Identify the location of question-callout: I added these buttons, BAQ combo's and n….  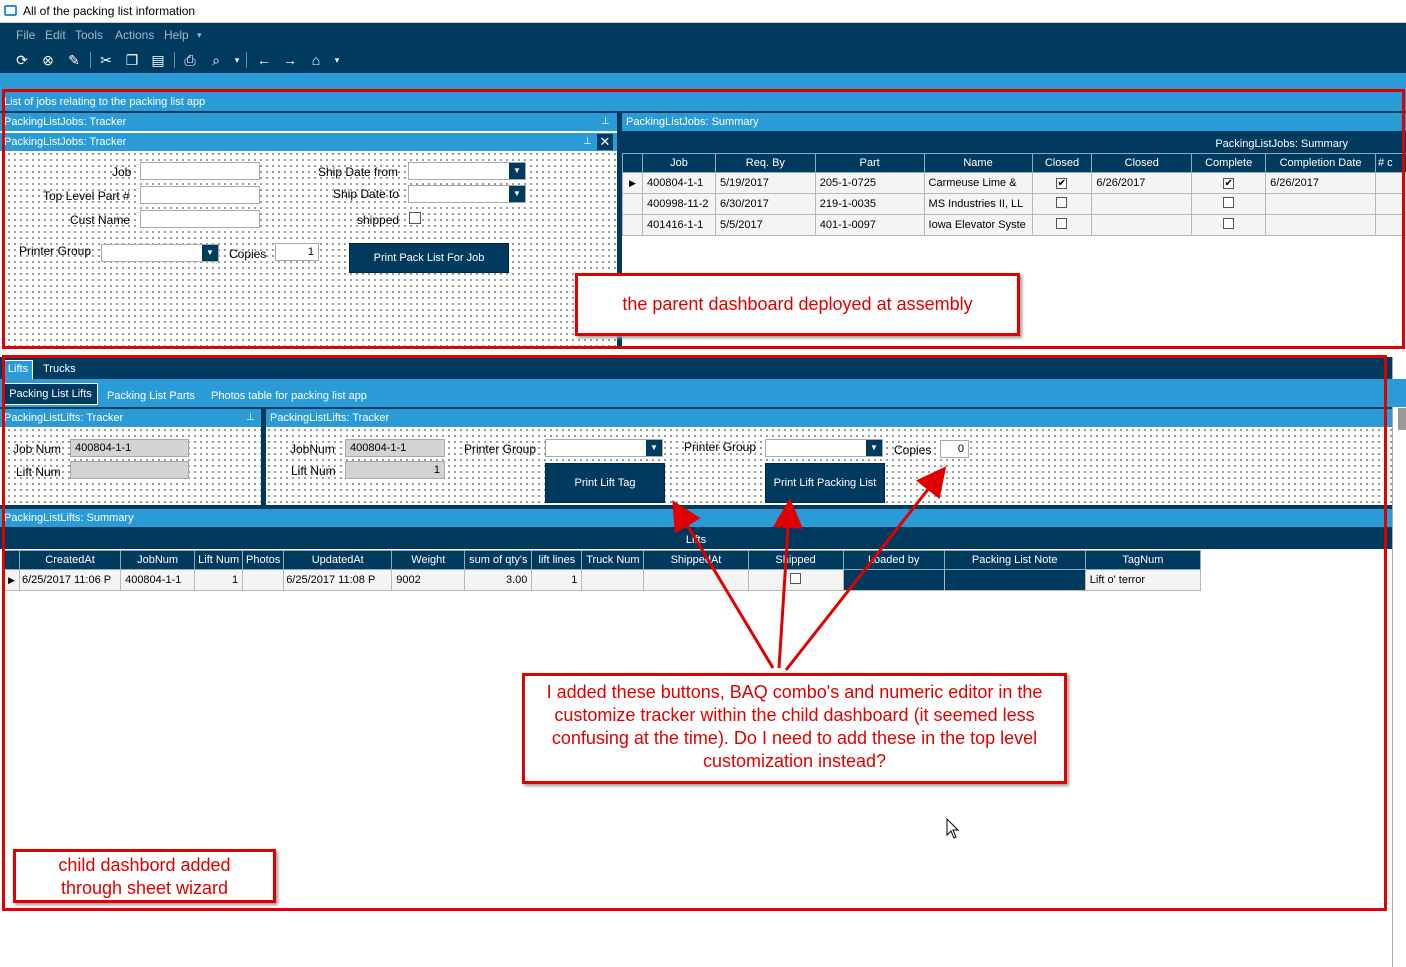
(794, 728).